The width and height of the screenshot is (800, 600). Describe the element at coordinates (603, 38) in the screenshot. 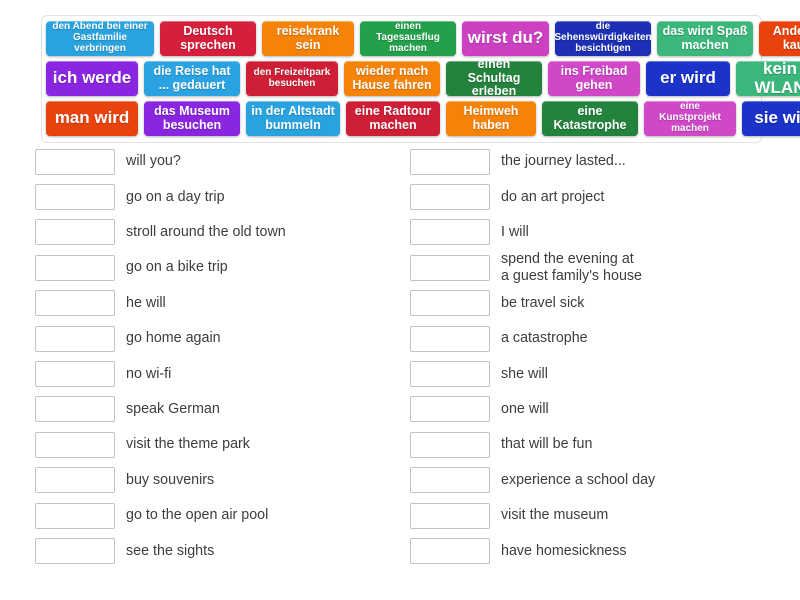

I see `draggable-tile: die Sehenswürdigkeiten besichtigen` at that location.